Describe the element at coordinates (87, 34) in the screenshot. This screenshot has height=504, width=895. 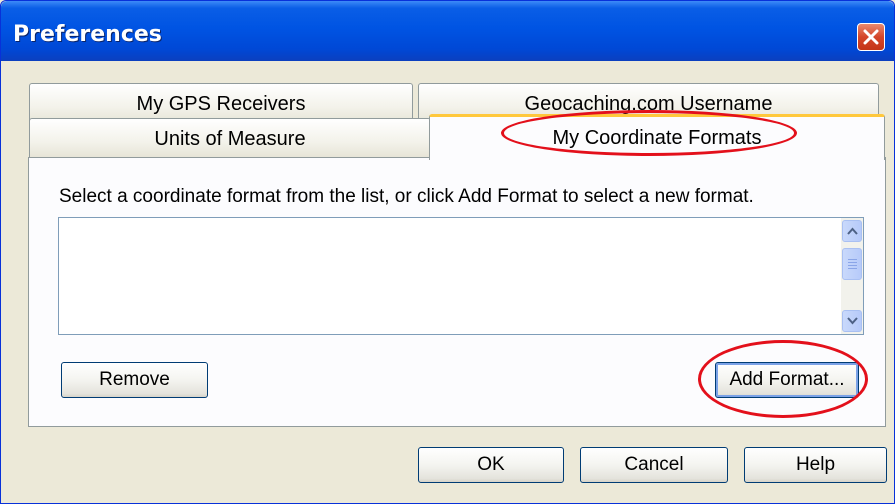
I see `window-title: Preferences` at that location.